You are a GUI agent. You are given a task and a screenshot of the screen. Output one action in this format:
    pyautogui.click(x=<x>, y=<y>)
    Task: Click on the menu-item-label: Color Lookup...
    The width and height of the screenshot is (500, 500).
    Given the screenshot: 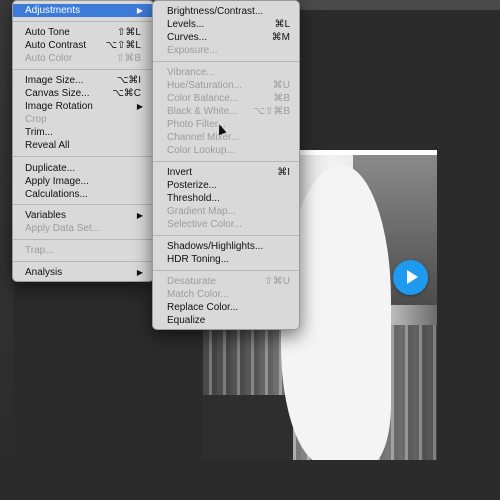 What is the action you would take?
    pyautogui.click(x=201, y=150)
    